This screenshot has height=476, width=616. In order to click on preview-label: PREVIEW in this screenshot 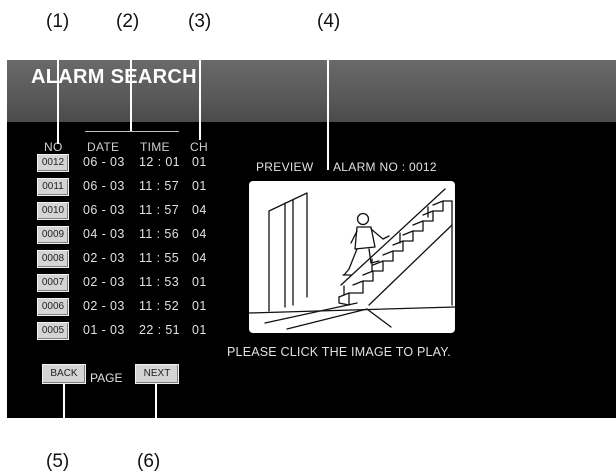, I will do `click(285, 167)`.